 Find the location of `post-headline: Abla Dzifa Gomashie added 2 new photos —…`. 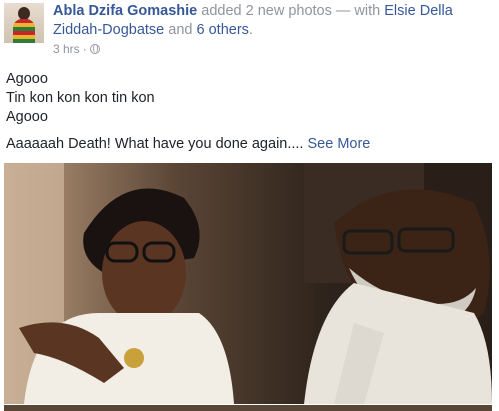

post-headline: Abla Dzifa Gomashie added 2 new photos —… is located at coordinates (273, 21).